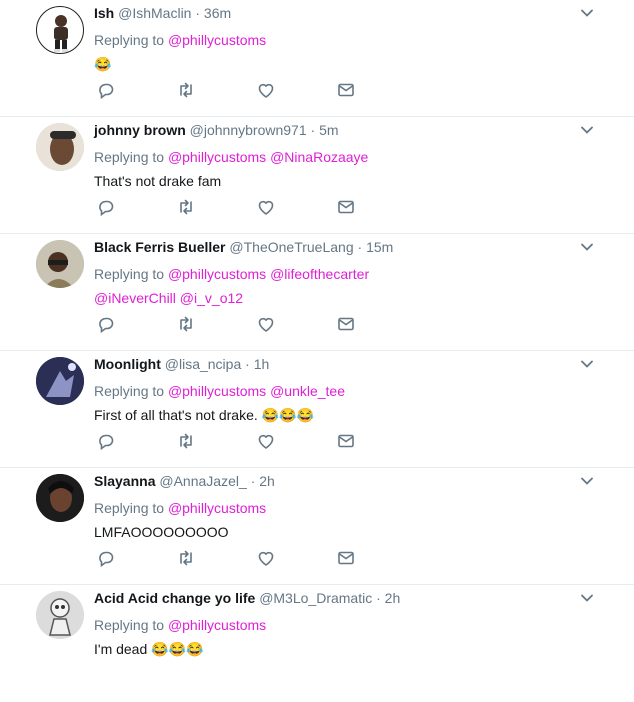 This screenshot has height=702, width=634. I want to click on mention-link: @iNeverChill, so click(135, 298).